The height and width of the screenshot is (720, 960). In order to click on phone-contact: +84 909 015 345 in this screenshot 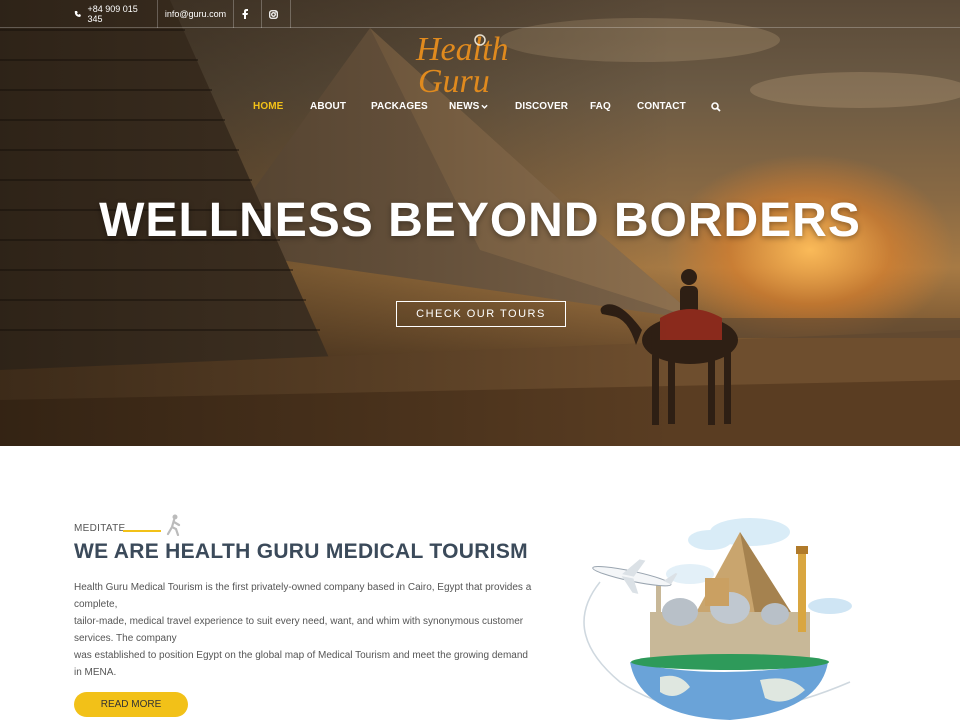, I will do `click(113, 14)`.